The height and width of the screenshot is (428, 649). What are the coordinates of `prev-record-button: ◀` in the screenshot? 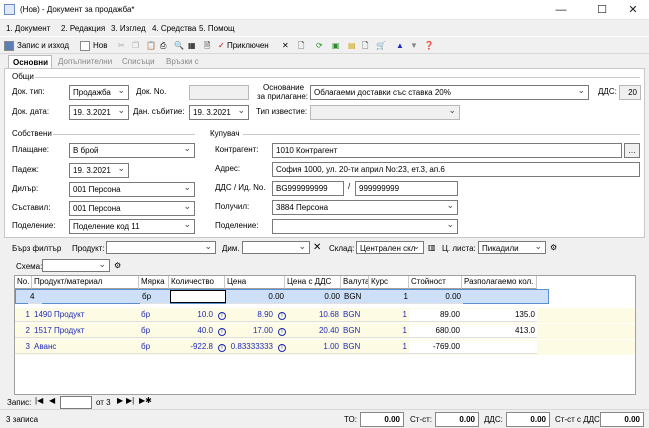 It's located at (52, 400).